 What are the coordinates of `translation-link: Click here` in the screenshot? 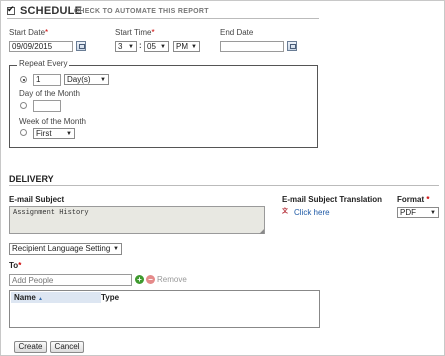 It's located at (312, 212).